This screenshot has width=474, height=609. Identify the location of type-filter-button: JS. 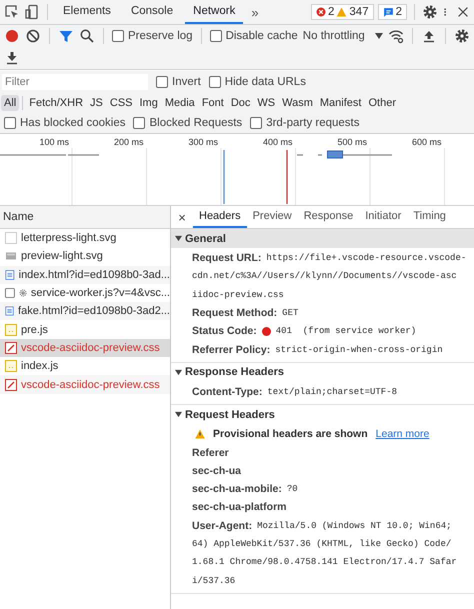
(96, 103).